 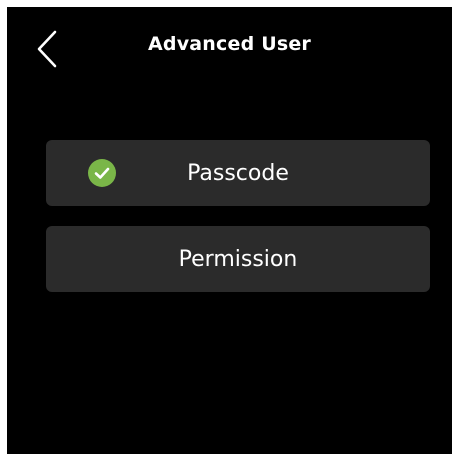 What do you see at coordinates (229, 44) in the screenshot?
I see `page-title: Advanced User` at bounding box center [229, 44].